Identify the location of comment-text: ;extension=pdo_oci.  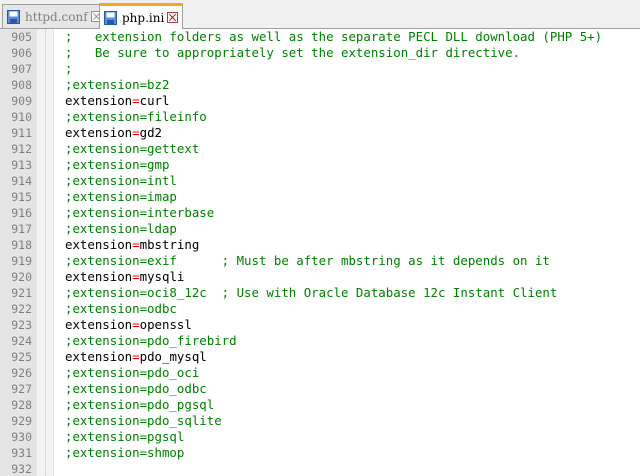
(132, 372).